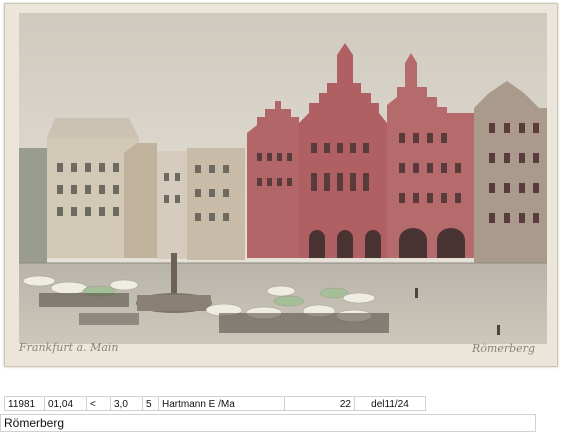 This screenshot has width=572, height=433. Describe the element at coordinates (319, 403) in the screenshot. I see `record-quantity: 22` at that location.